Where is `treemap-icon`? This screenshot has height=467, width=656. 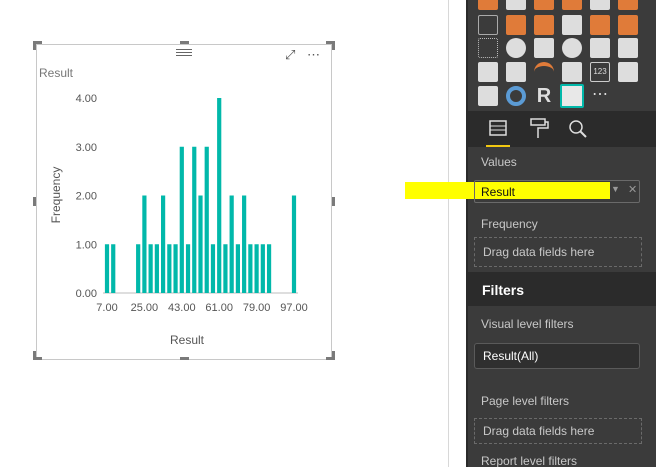
treemap-icon is located at coordinates (544, 48).